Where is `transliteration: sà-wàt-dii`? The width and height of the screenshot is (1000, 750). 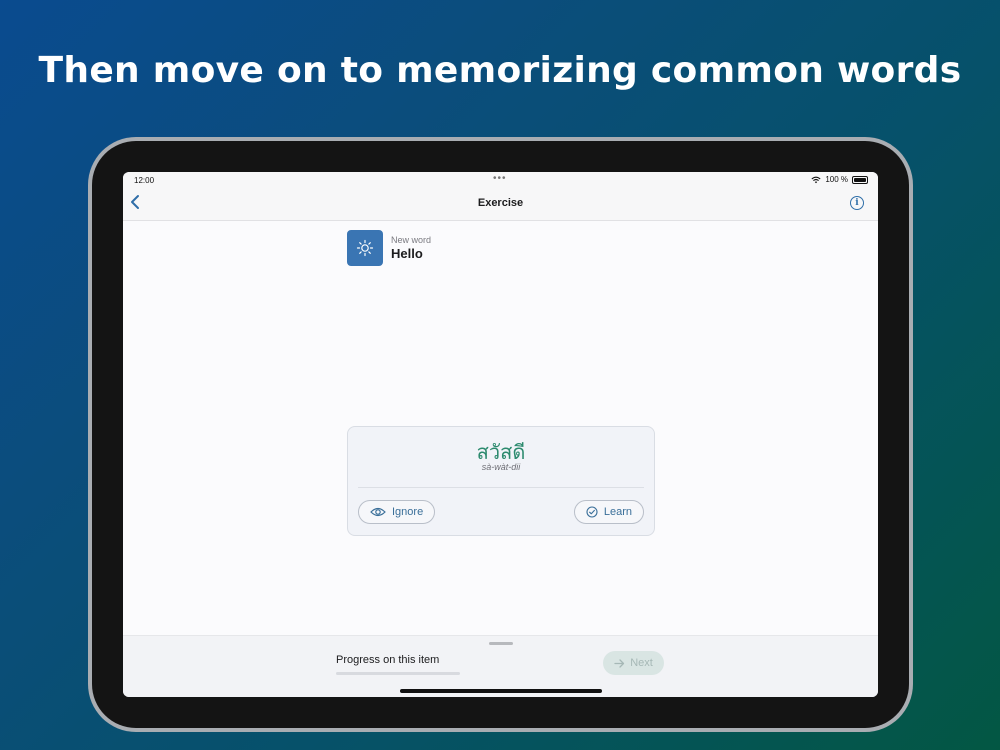 transliteration: sà-wàt-dii is located at coordinates (501, 467).